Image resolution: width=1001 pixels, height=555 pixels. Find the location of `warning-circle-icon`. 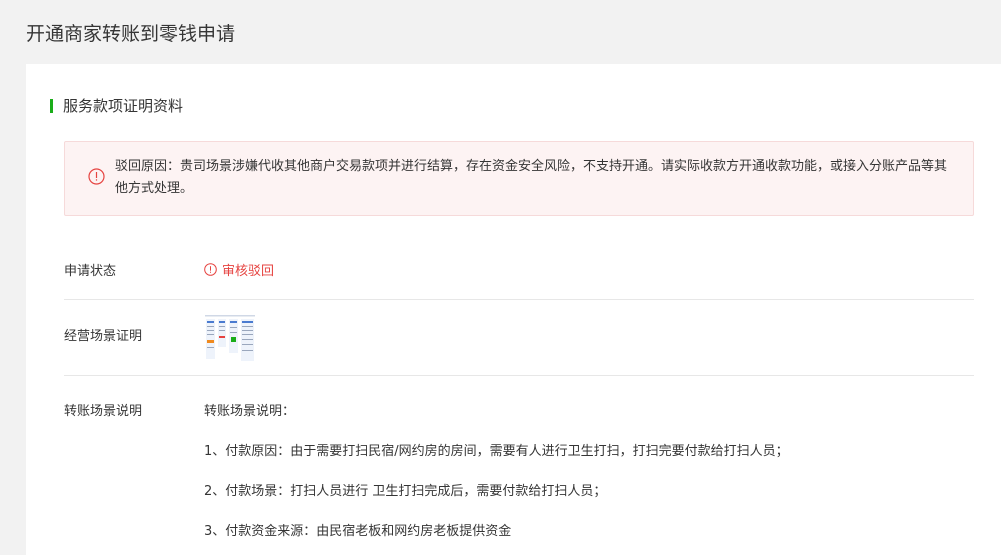

warning-circle-icon is located at coordinates (210, 269).